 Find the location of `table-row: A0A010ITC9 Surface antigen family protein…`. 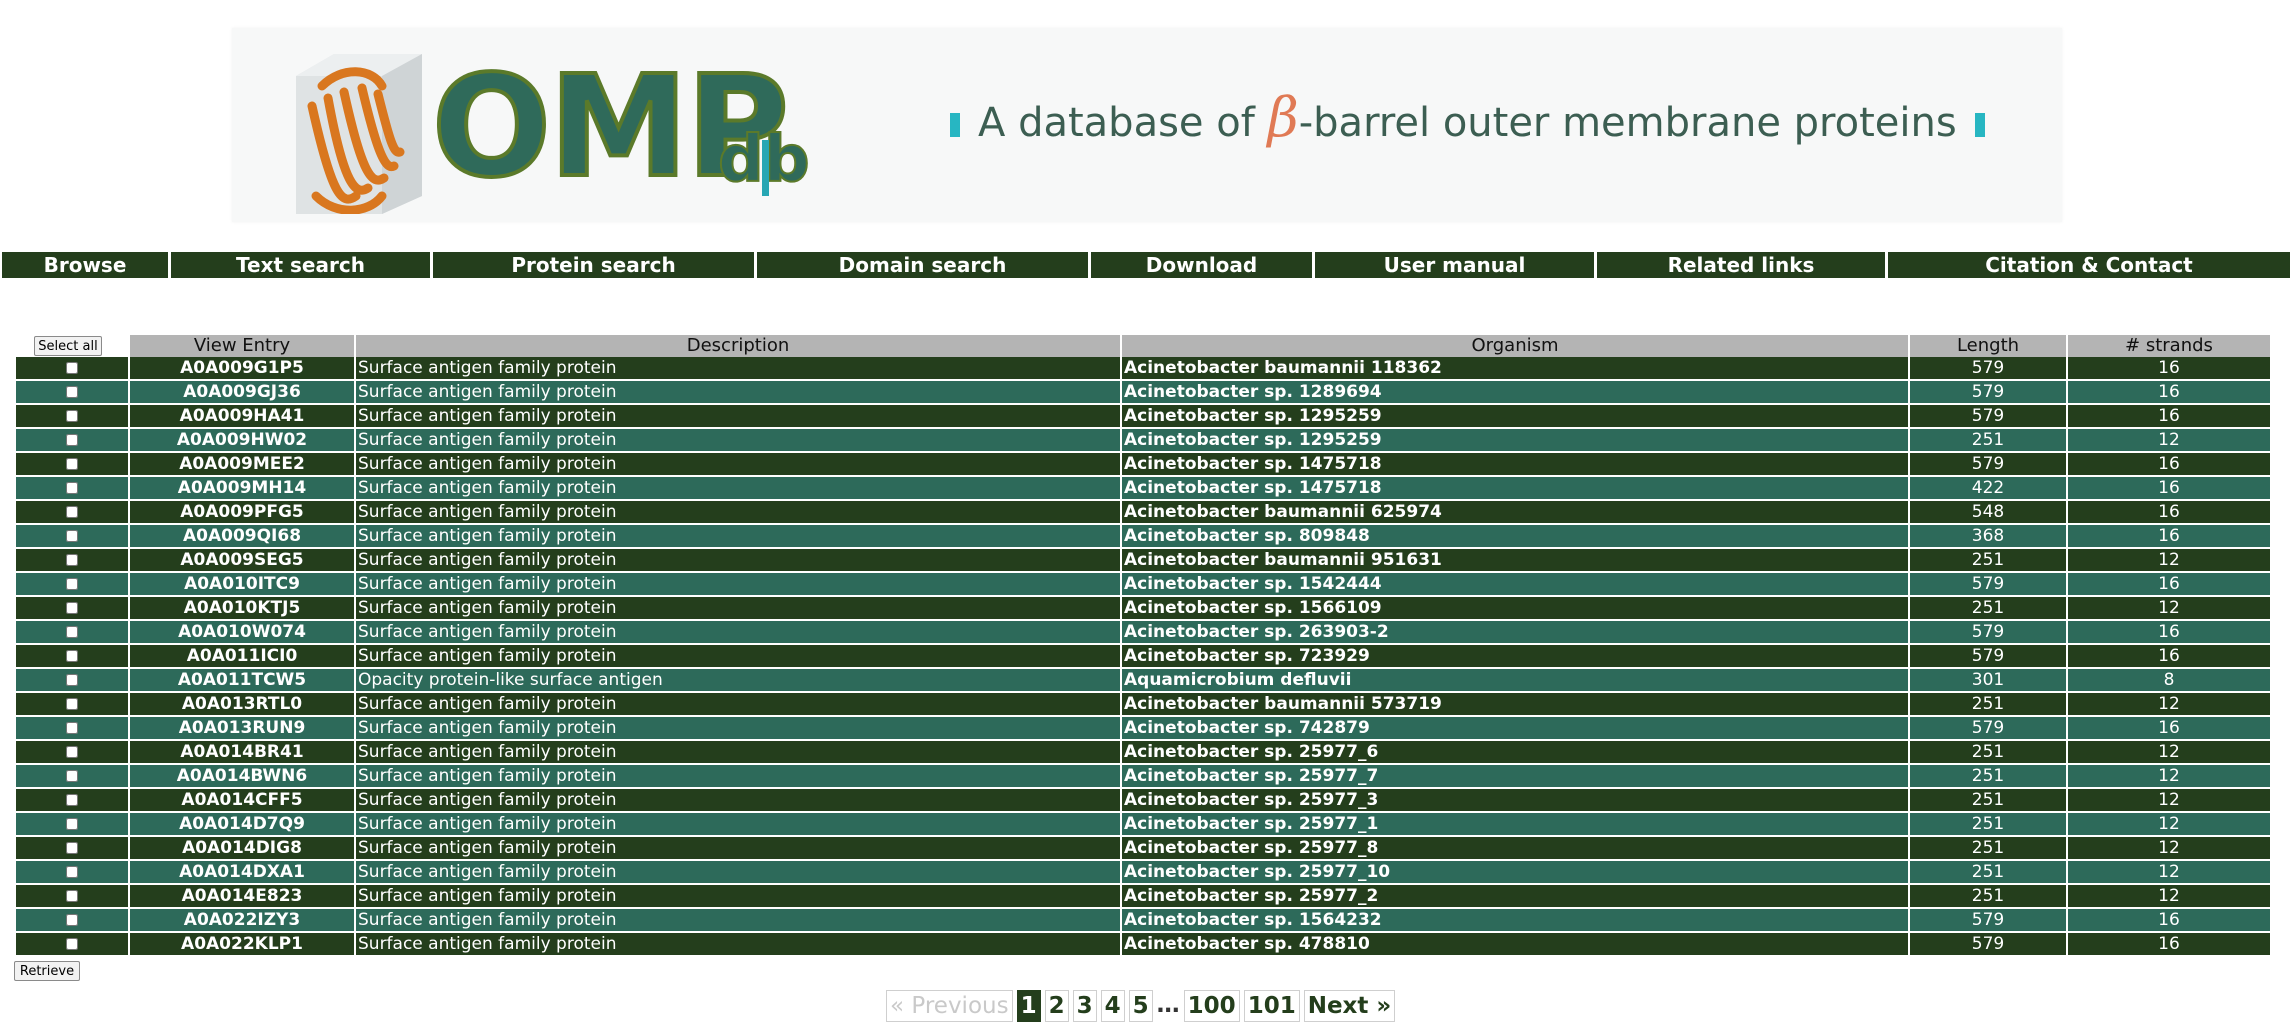

table-row: A0A010ITC9 Surface antigen family protein… is located at coordinates (1143, 585).